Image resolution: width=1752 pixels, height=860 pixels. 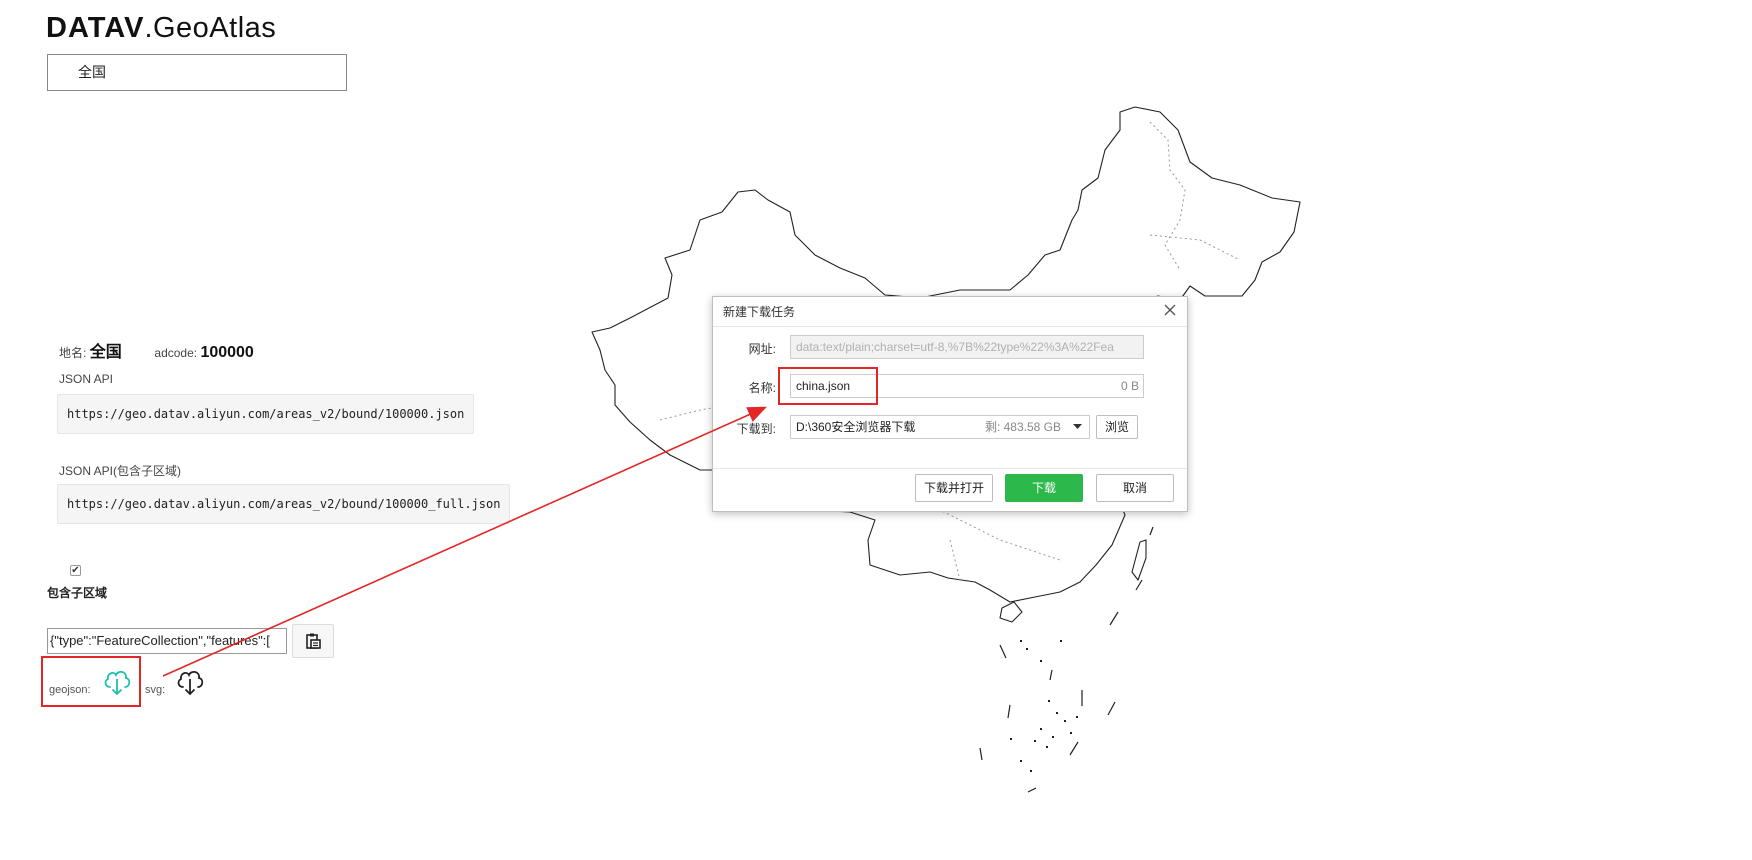 What do you see at coordinates (954, 488) in the screenshot?
I see `download-and-open-button: 下载并打开` at bounding box center [954, 488].